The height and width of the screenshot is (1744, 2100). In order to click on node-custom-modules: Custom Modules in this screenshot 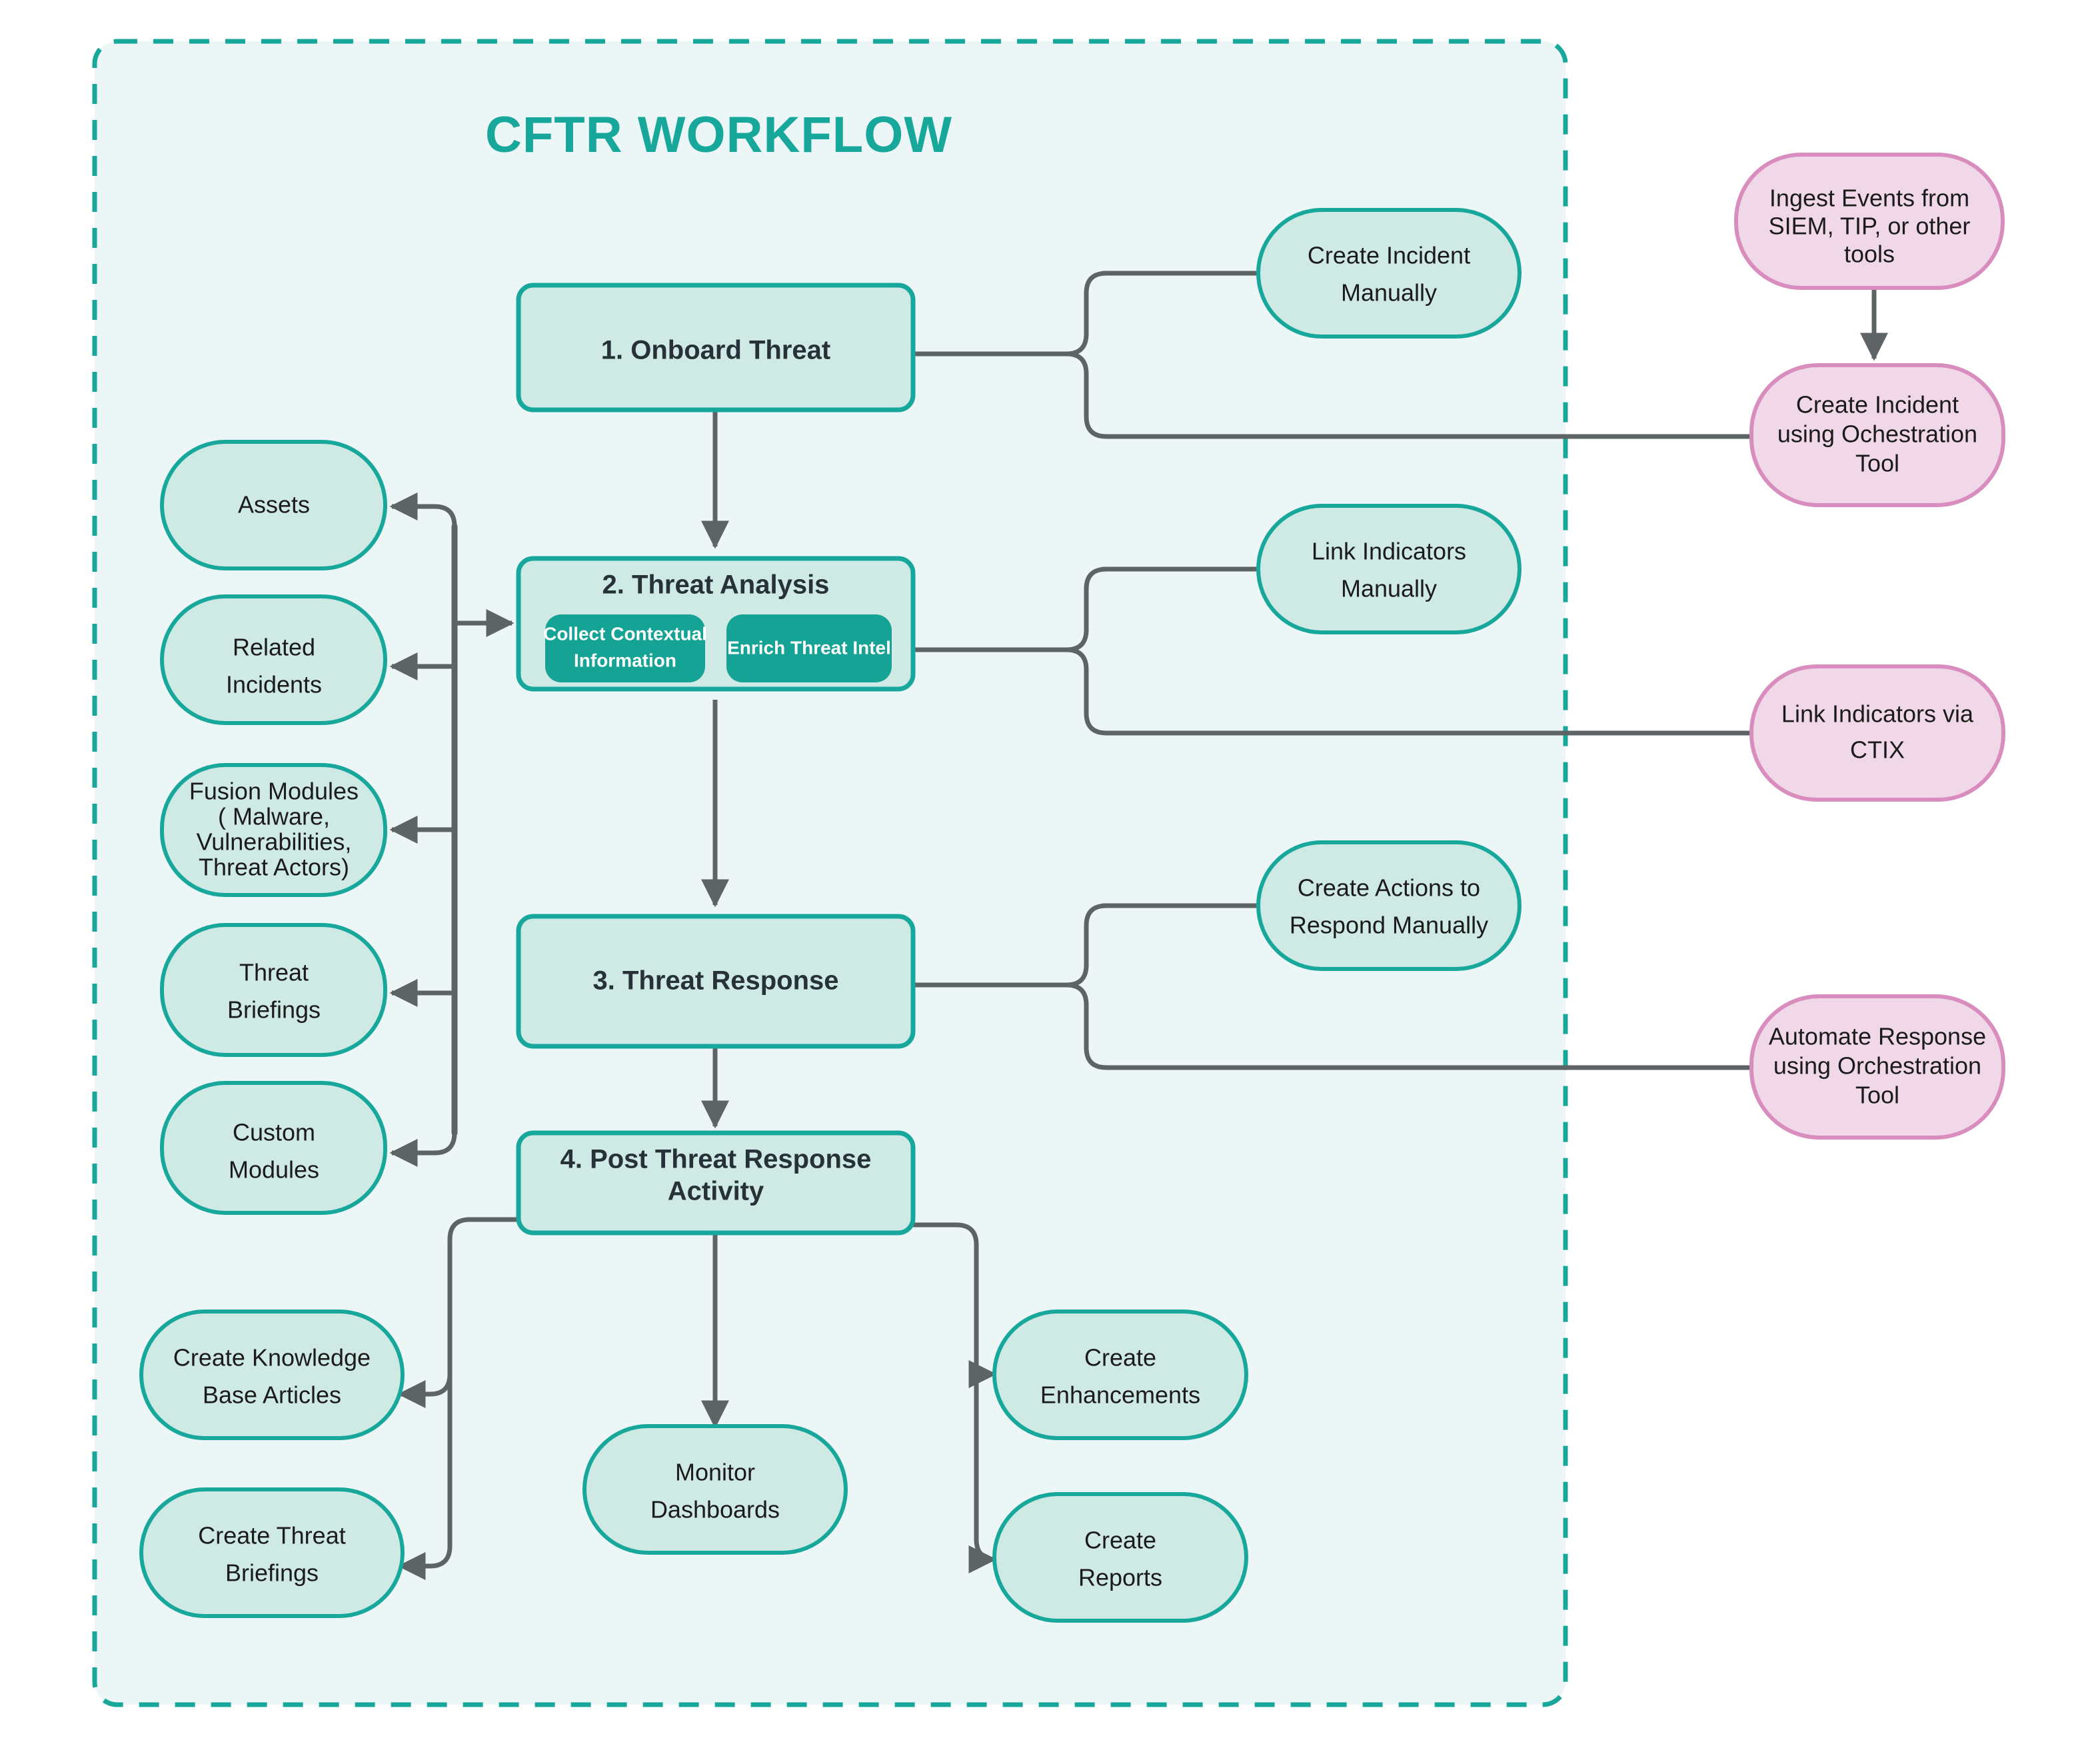, I will do `click(273, 1148)`.